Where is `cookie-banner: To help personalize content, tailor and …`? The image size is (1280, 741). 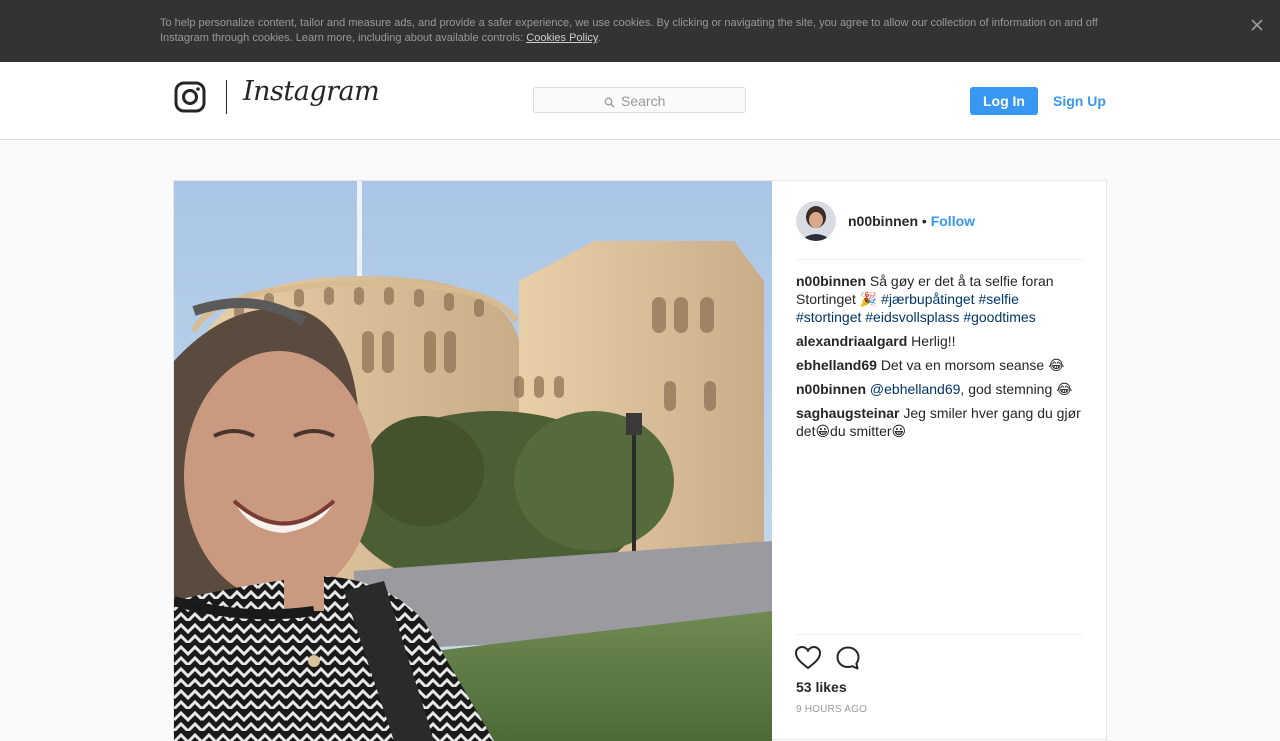
cookie-banner: To help personalize content, tailor and … is located at coordinates (640, 31).